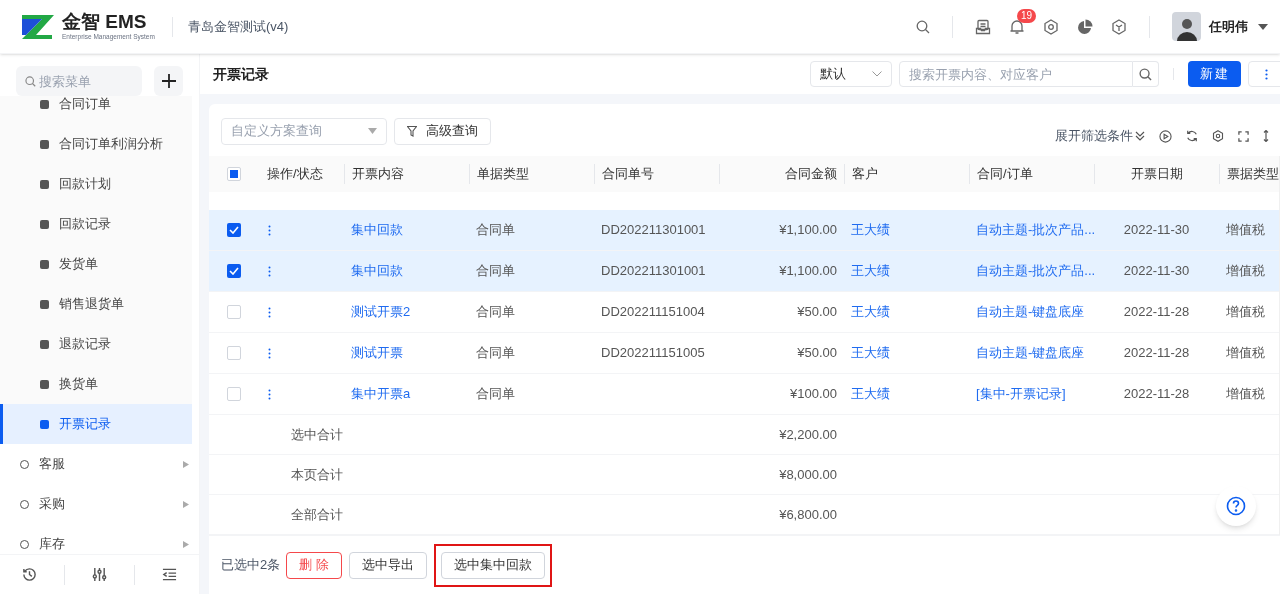 The height and width of the screenshot is (594, 1280). I want to click on table-link: [集中-开票记录], so click(1021, 394).